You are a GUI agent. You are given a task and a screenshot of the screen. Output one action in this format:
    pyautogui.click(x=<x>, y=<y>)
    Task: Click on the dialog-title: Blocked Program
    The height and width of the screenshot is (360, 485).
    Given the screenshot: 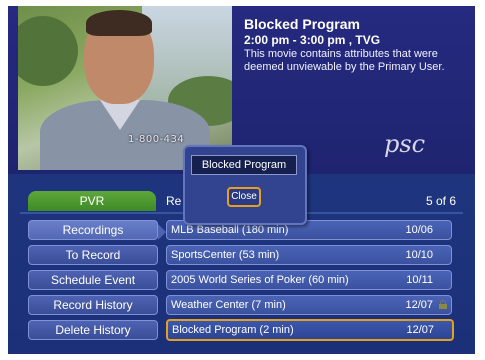 What is the action you would take?
    pyautogui.click(x=244, y=165)
    